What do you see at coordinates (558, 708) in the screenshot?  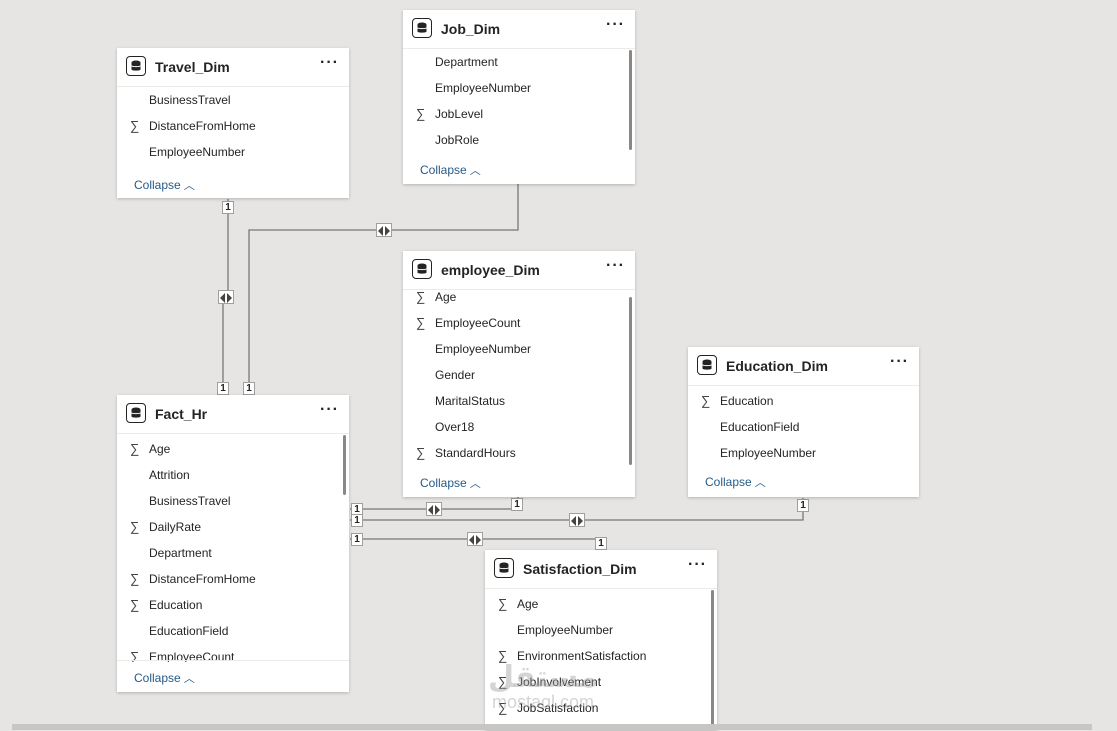 I see `field-name: JobSatisfaction` at bounding box center [558, 708].